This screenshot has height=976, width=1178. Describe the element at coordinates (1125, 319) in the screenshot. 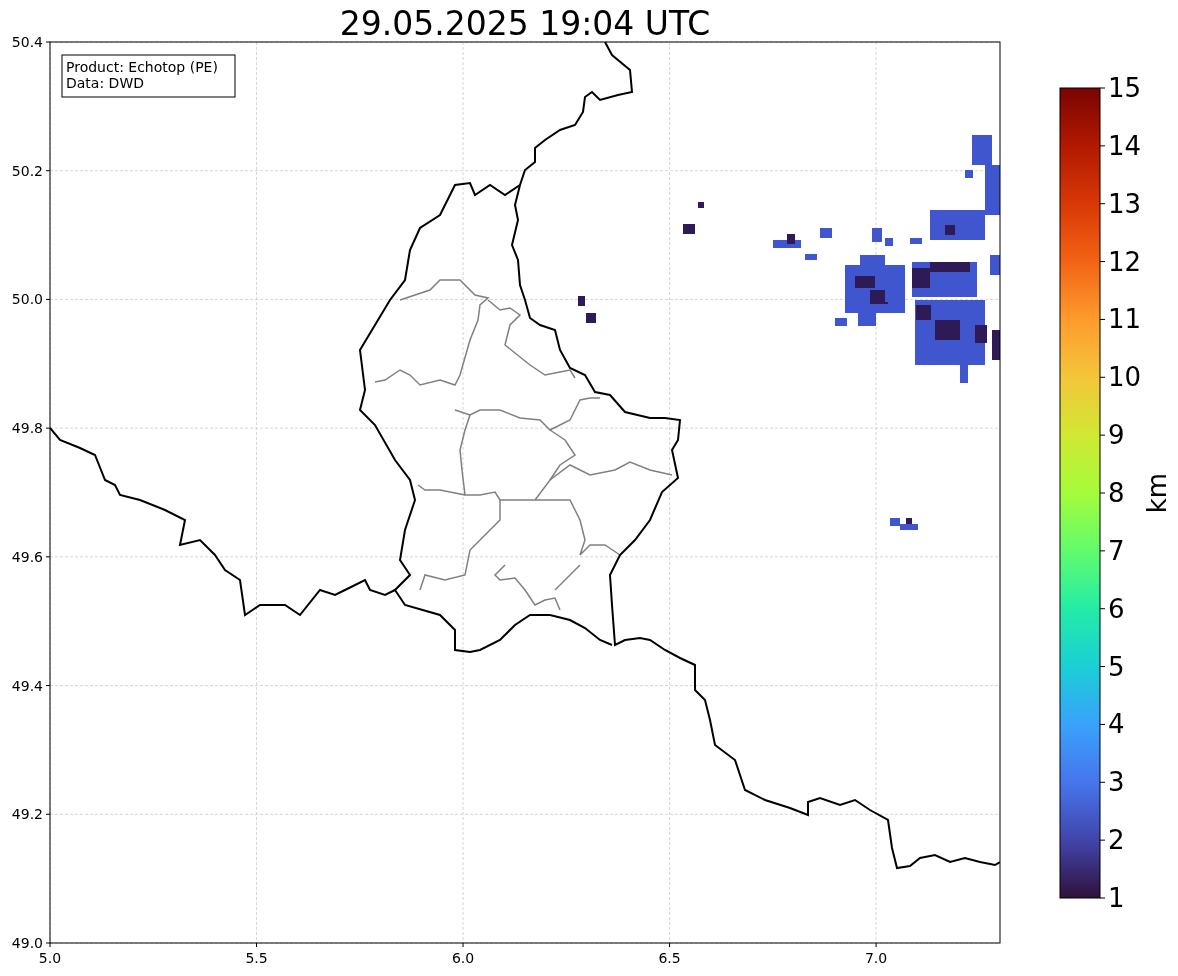

I see `colorbar-tick-label: 11` at that location.